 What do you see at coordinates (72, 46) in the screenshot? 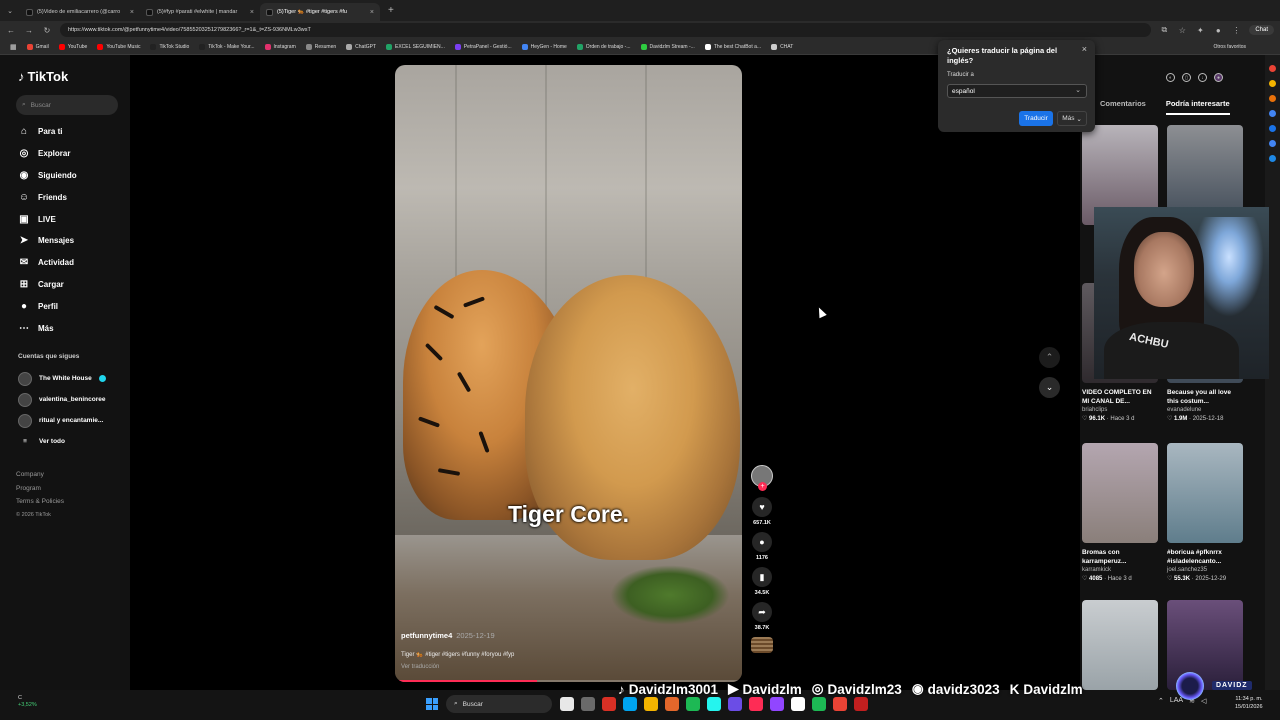
I see `bookmark-item: YouTube` at bounding box center [72, 46].